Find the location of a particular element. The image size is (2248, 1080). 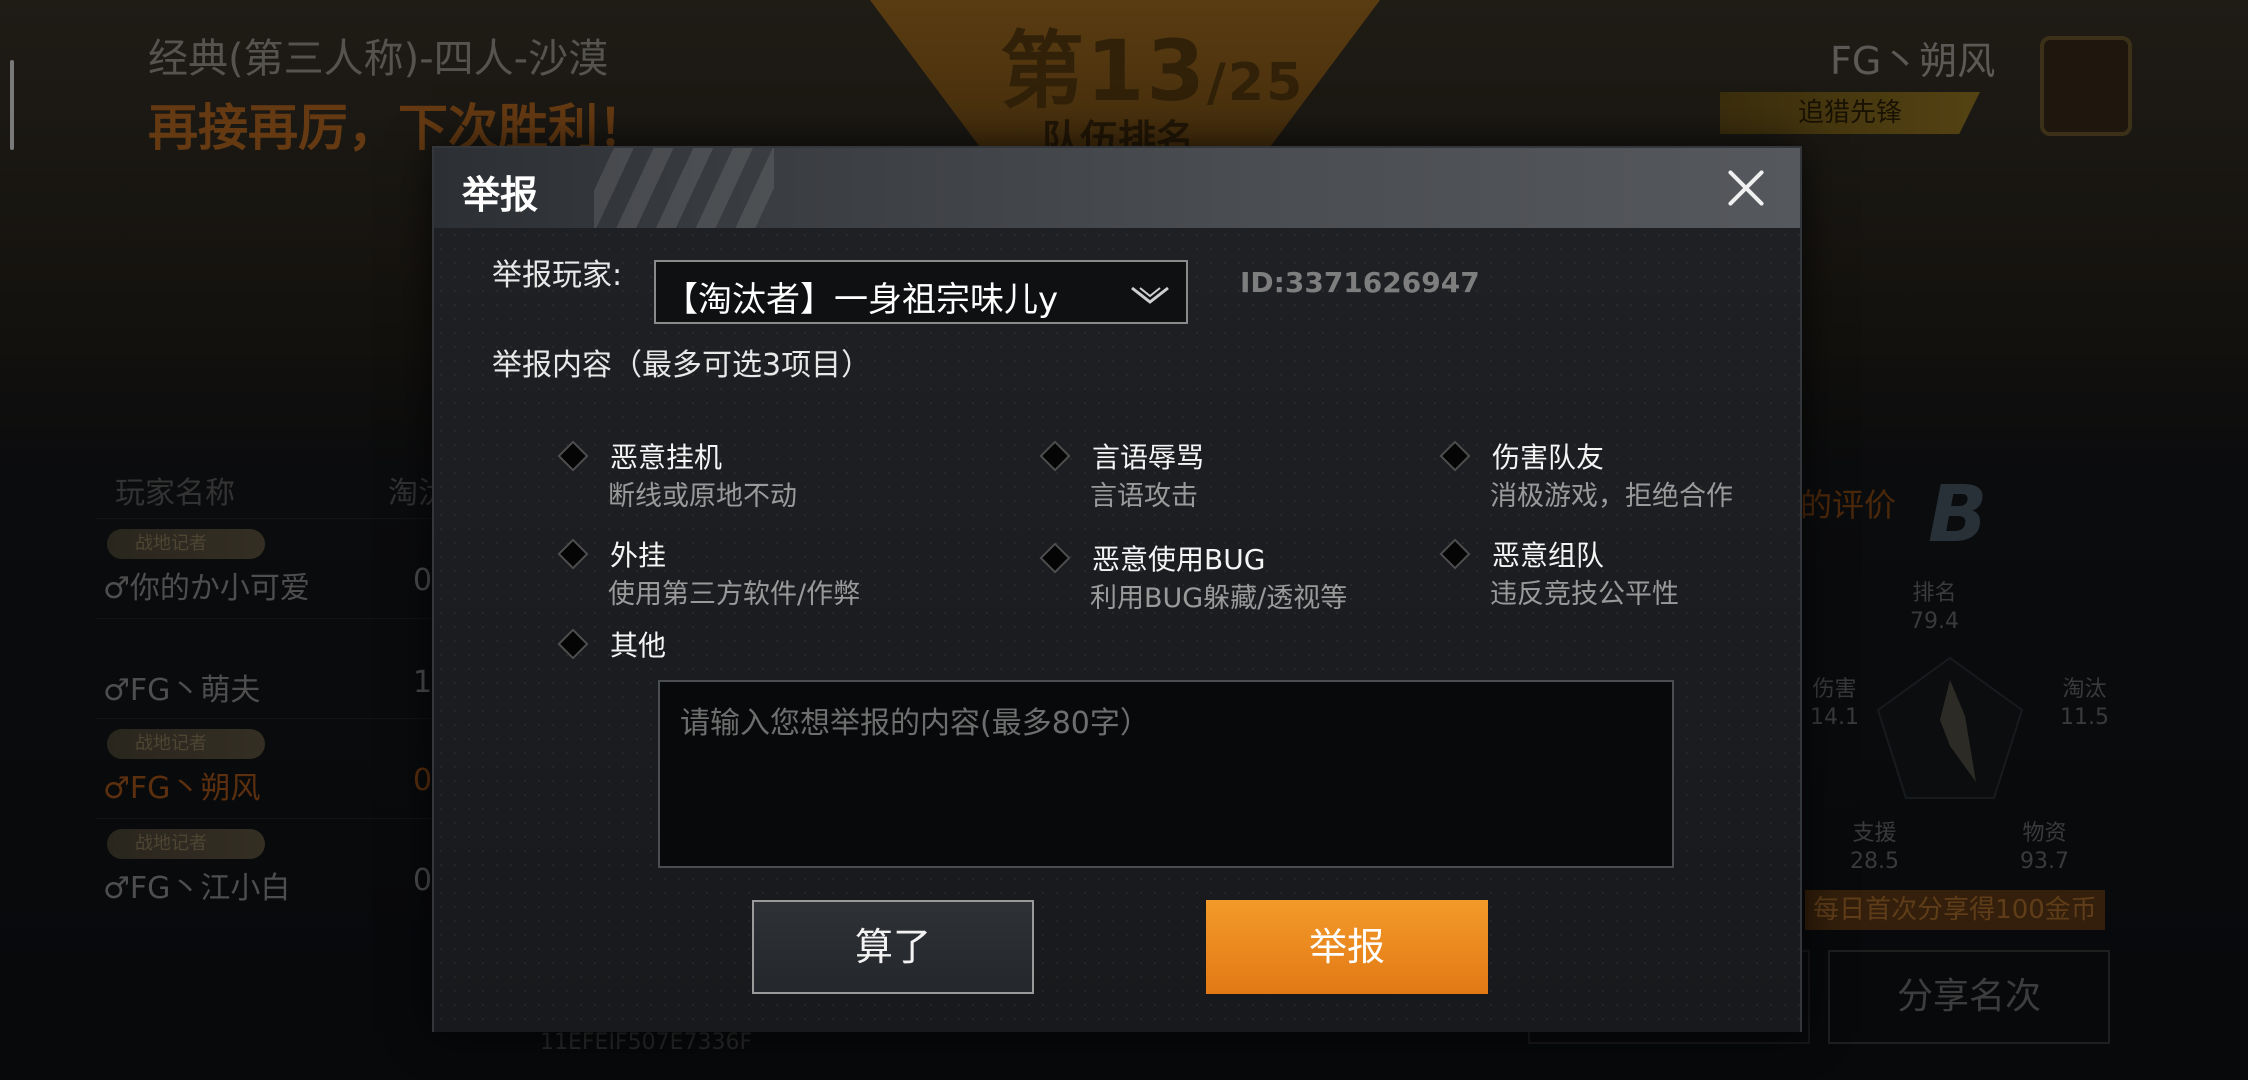

chevron-down-icon is located at coordinates (1150, 295).